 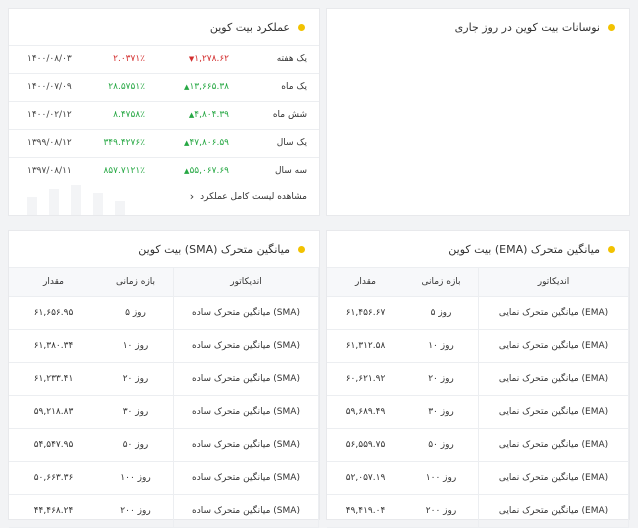 I want to click on reference-date: ۱۴۰۰/۰۲/۱۲, so click(x=49, y=115).